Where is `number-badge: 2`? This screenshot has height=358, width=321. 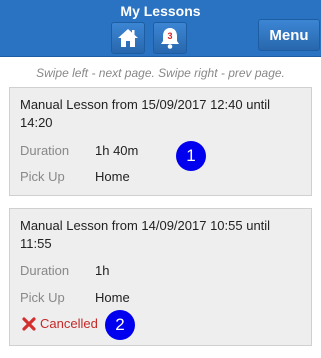
number-badge: 2 is located at coordinates (120, 325).